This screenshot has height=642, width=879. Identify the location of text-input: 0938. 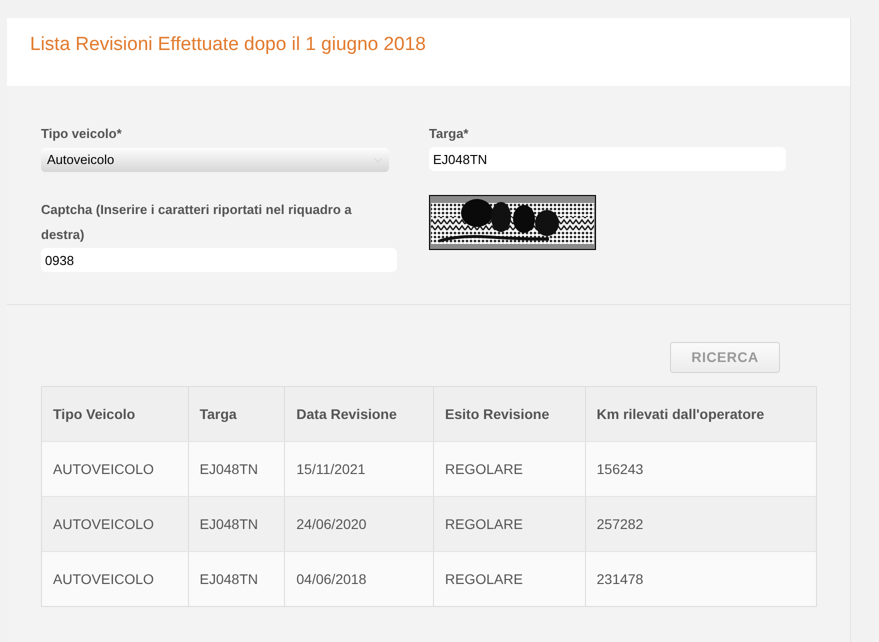
(219, 260).